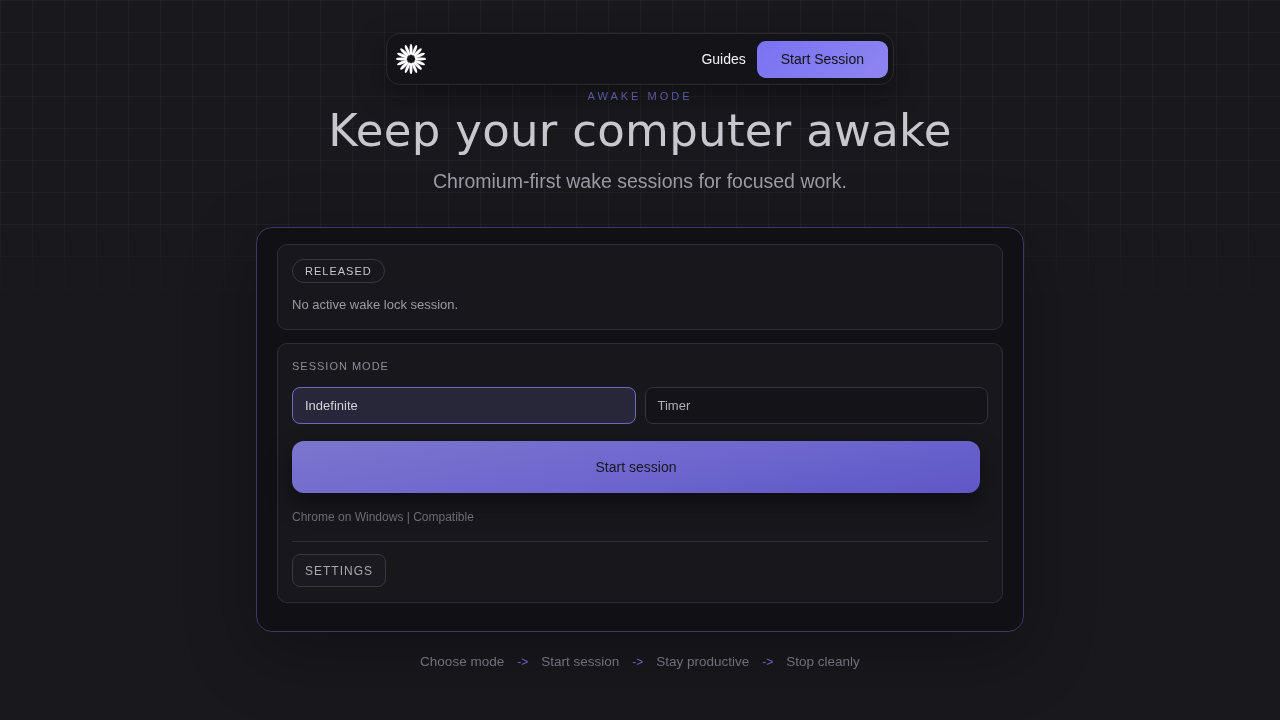 The height and width of the screenshot is (720, 1280). I want to click on mode-option: Timer, so click(816, 405).